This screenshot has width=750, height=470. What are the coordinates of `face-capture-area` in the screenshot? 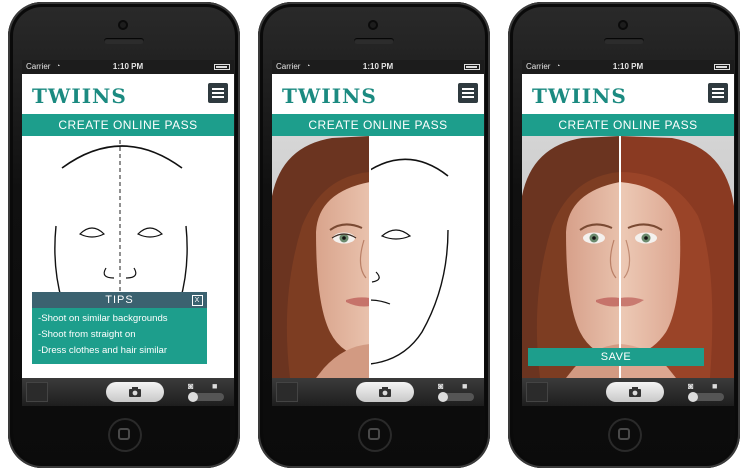 It's located at (378, 257).